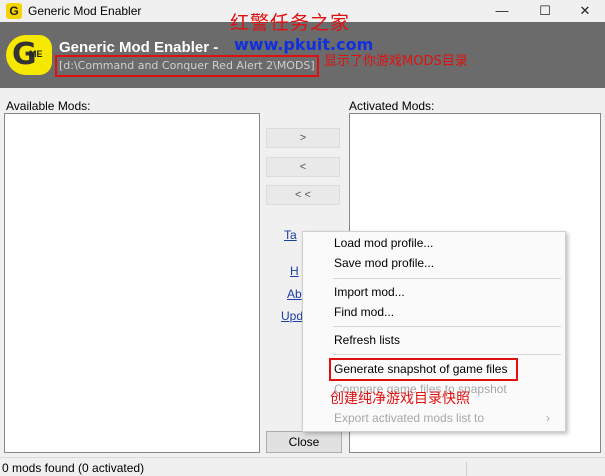 The width and height of the screenshot is (605, 476). I want to click on menu-export-label: Export activated mods list to, so click(409, 418).